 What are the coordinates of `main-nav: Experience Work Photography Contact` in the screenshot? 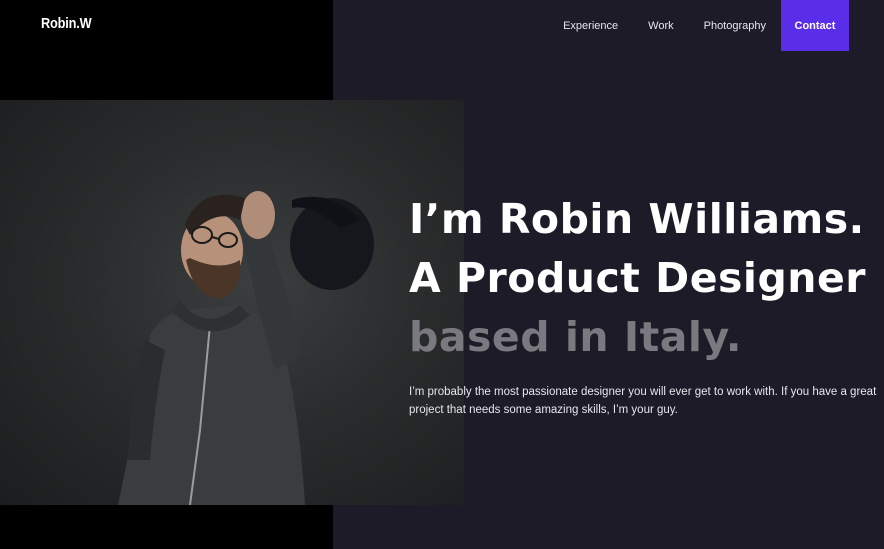 It's located at (706, 25).